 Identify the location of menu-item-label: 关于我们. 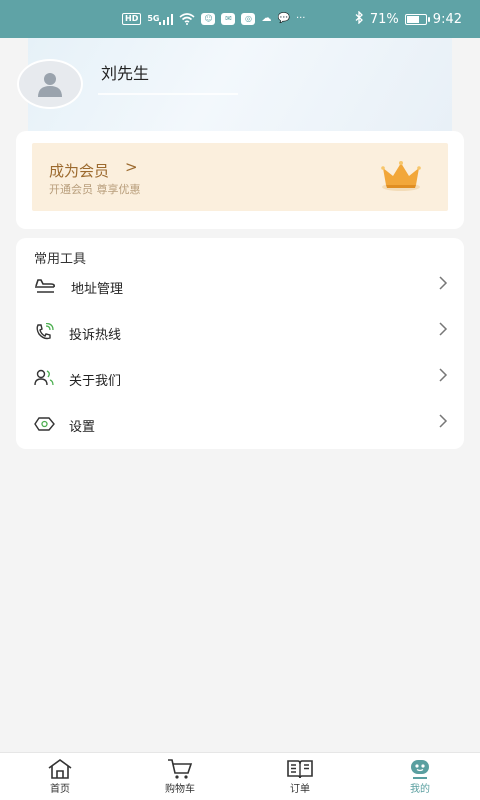
(95, 381).